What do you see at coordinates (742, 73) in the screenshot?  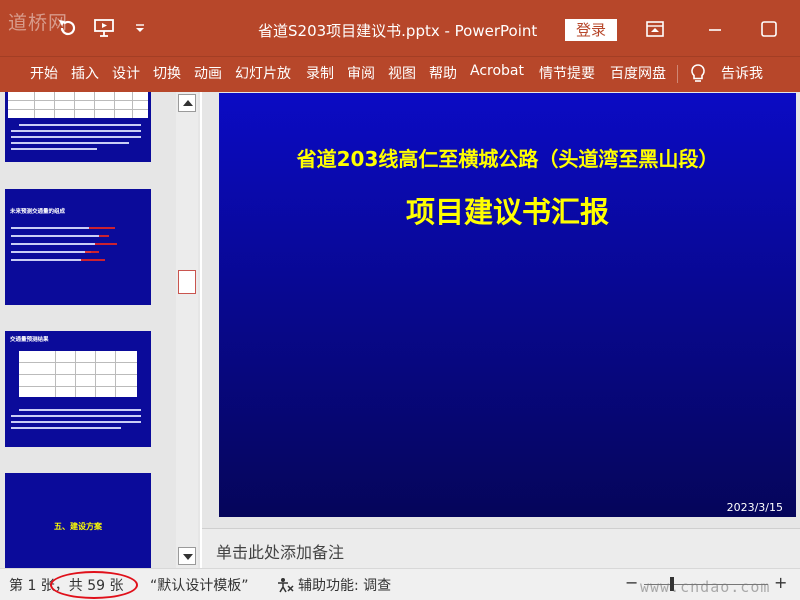 I see `tell-me-search: 告诉我` at bounding box center [742, 73].